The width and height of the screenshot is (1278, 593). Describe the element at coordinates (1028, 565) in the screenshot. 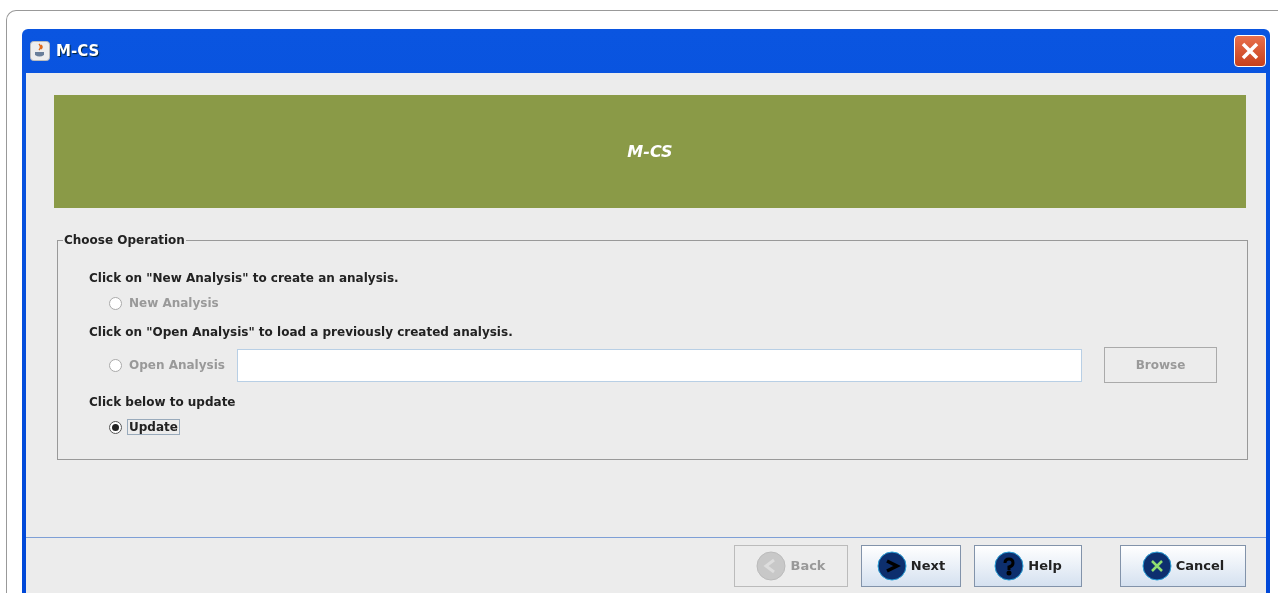

I see `help-button: Help` at that location.